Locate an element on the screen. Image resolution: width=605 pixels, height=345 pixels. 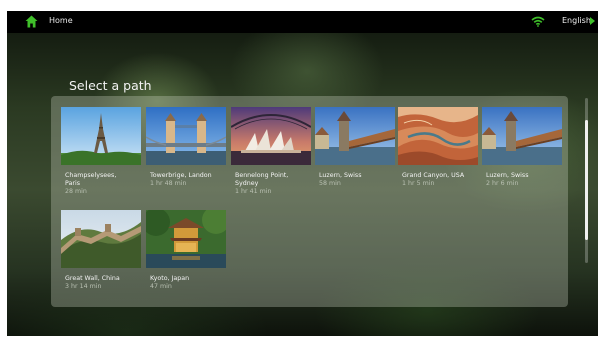
path-duration: 47 min is located at coordinates (161, 286).